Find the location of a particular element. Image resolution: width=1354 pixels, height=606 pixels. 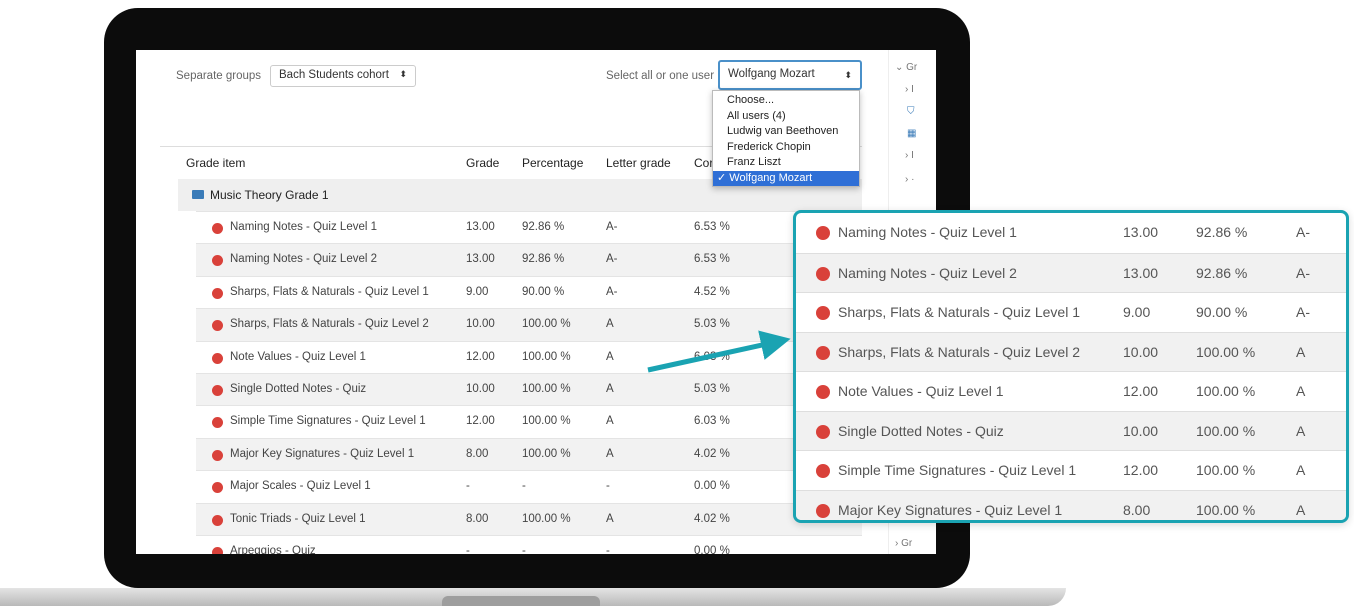

user-option-selected: ✓ Wolfgang Mozart is located at coordinates (786, 178).